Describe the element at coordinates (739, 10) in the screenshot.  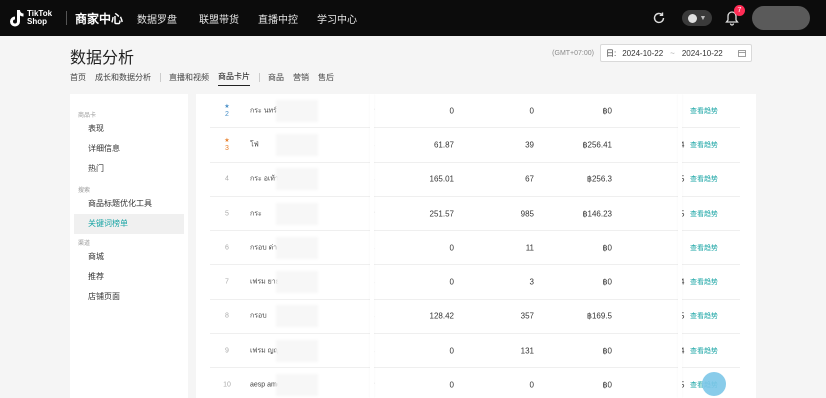
I see `notification-badge: 7` at that location.